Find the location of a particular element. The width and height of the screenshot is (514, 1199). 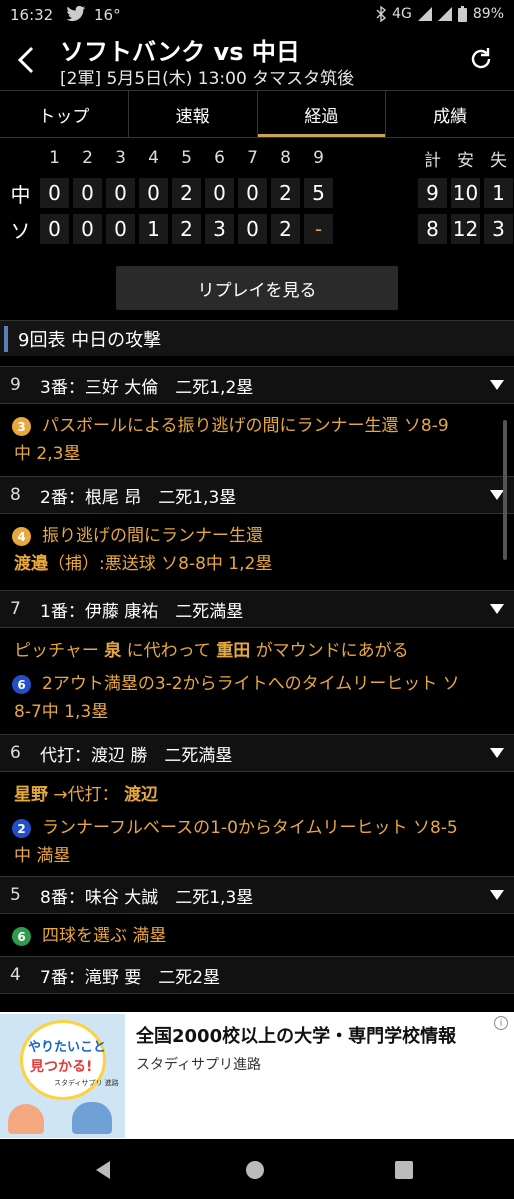

tab-live: 速報 is located at coordinates (193, 114).